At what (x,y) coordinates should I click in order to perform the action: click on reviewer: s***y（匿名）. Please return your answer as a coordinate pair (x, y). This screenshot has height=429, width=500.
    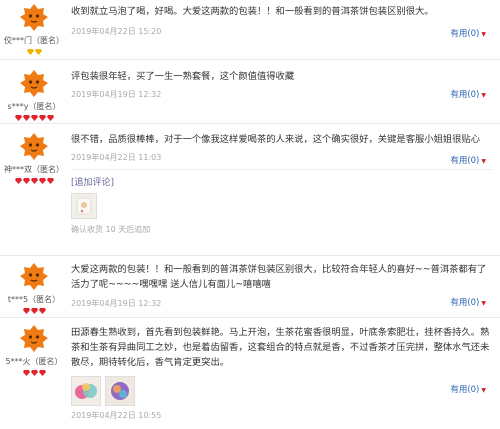
    Looking at the image, I should click on (34, 95).